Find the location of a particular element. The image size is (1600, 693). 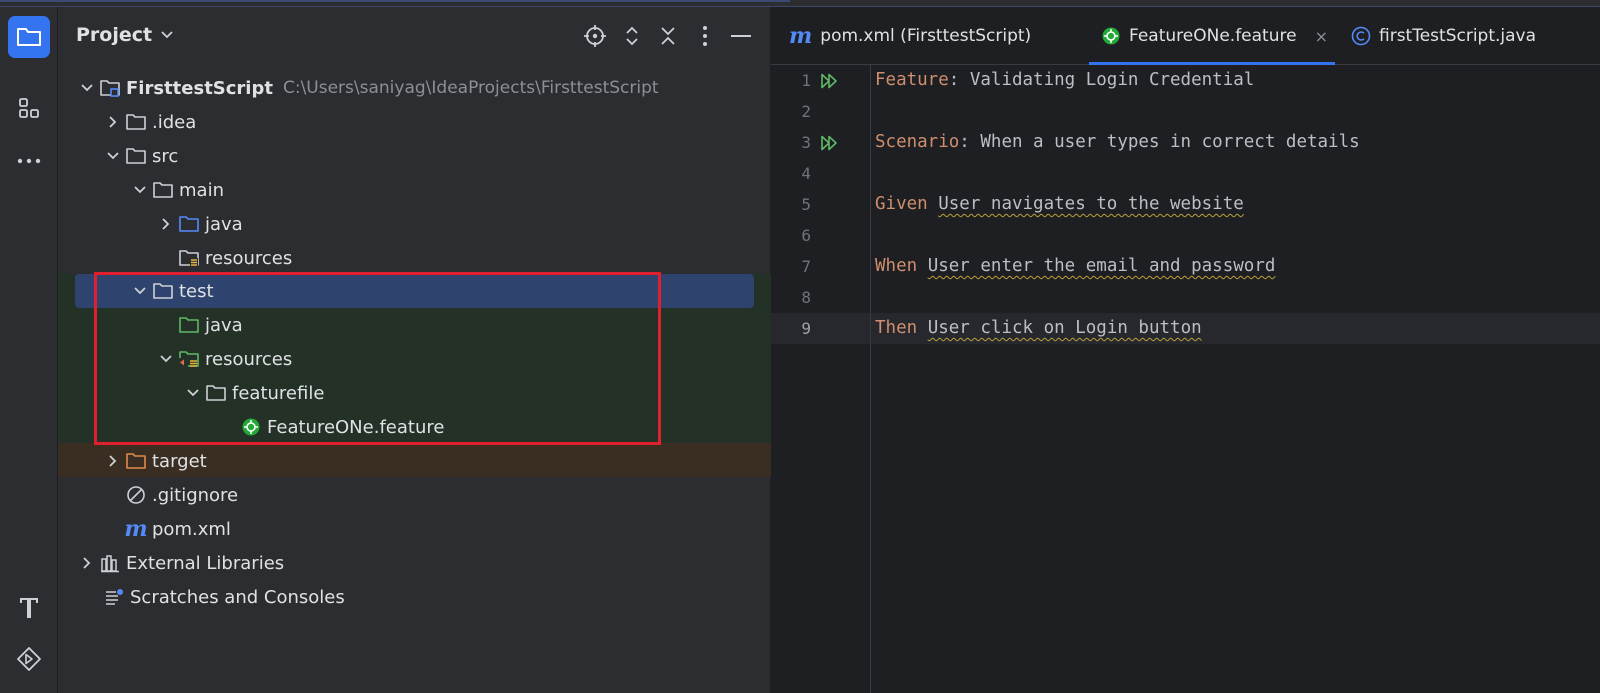

tree-item-label: featurefile is located at coordinates (278, 393).